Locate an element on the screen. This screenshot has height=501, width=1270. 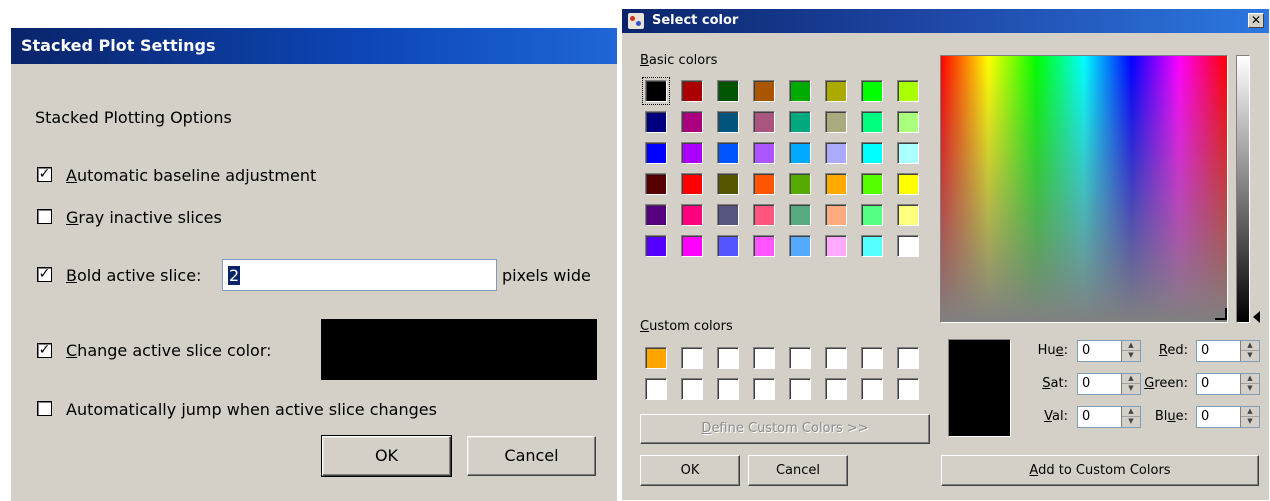
luminance-arrow-icon is located at coordinates (1256, 317).